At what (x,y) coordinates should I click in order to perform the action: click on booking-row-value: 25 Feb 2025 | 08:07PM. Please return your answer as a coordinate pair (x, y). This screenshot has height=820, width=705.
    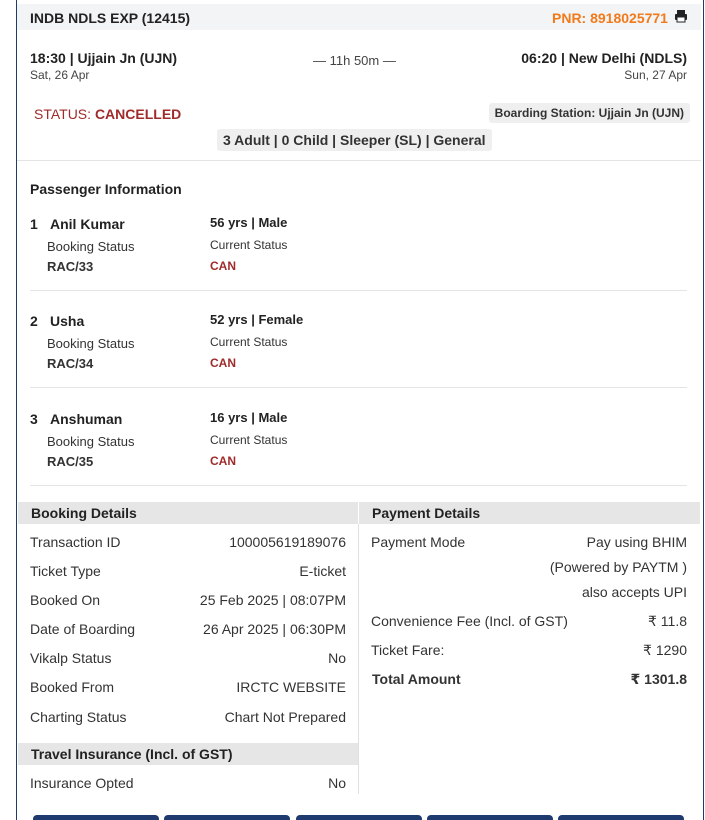
    Looking at the image, I should click on (272, 600).